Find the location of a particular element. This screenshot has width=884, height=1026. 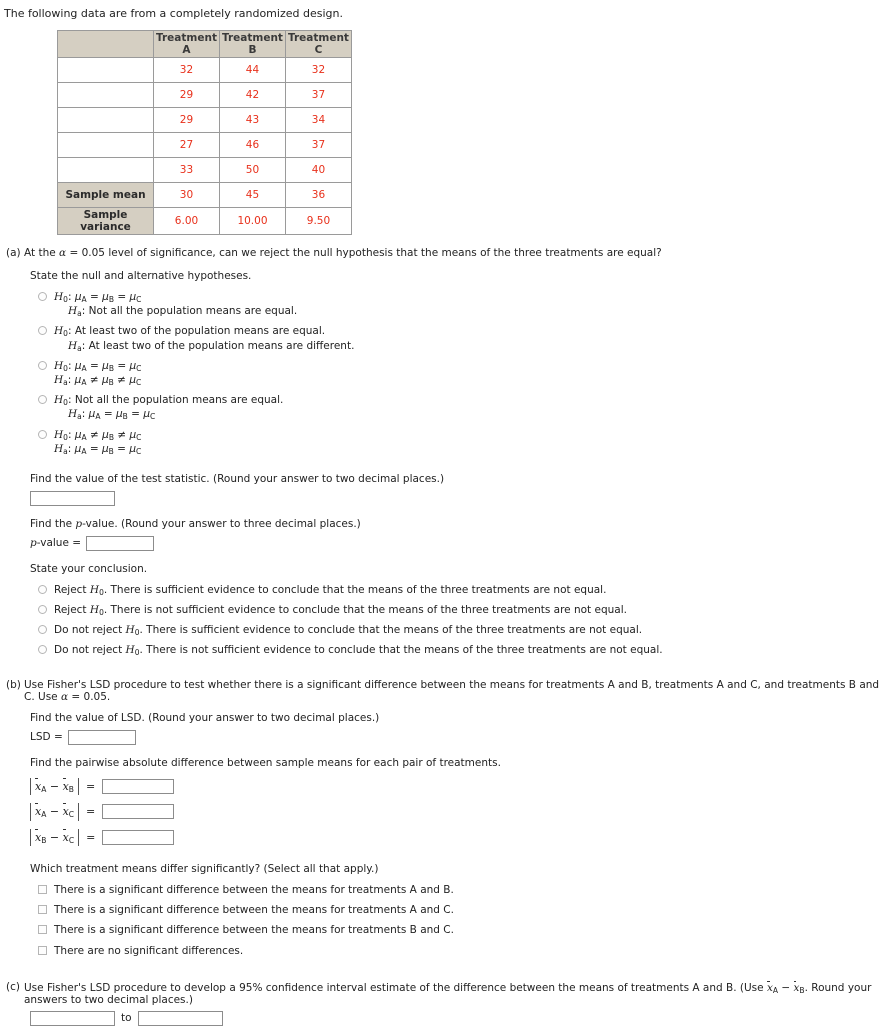

h0-line: H0: μA ≠ μB ≠ μC is located at coordinates (98, 435).